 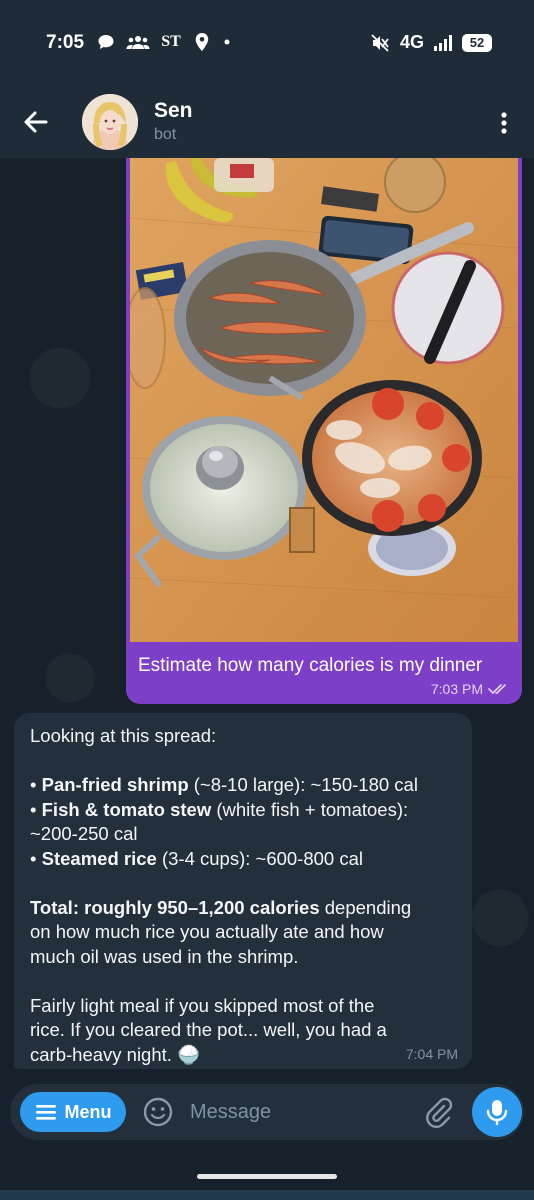 I want to click on paperclip-icon, so click(x=439, y=1112).